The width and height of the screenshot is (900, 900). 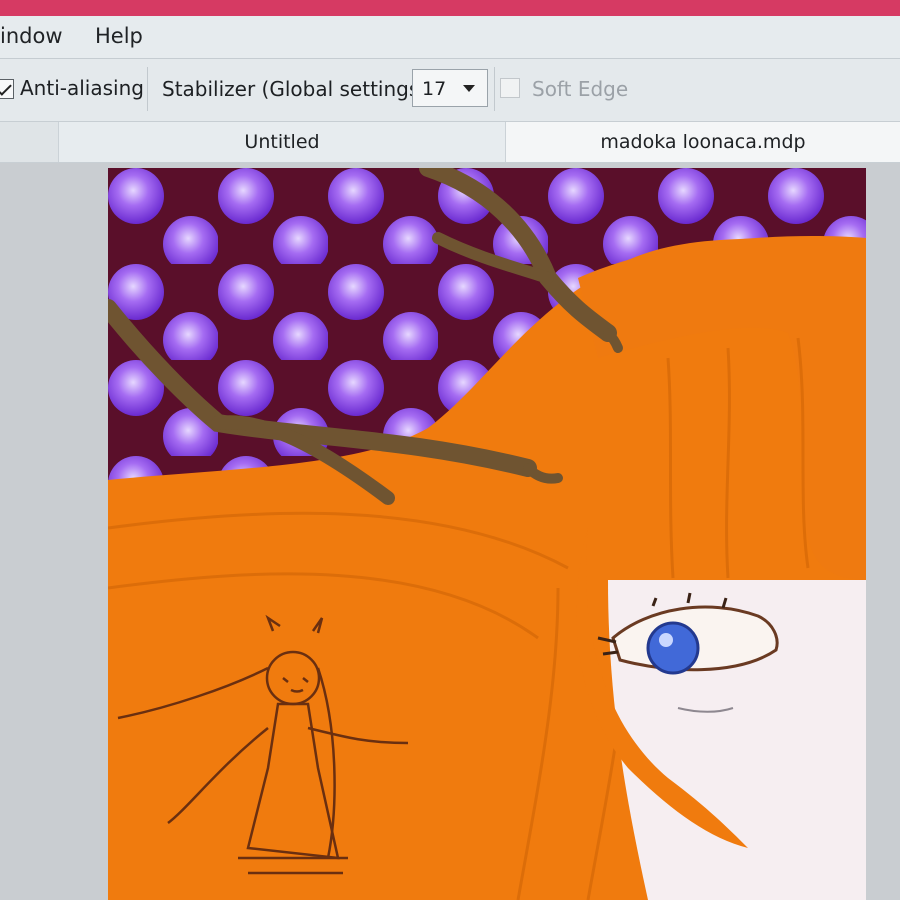 I want to click on stabilizer-label: Stabilizer (Global settings), so click(x=295, y=89).